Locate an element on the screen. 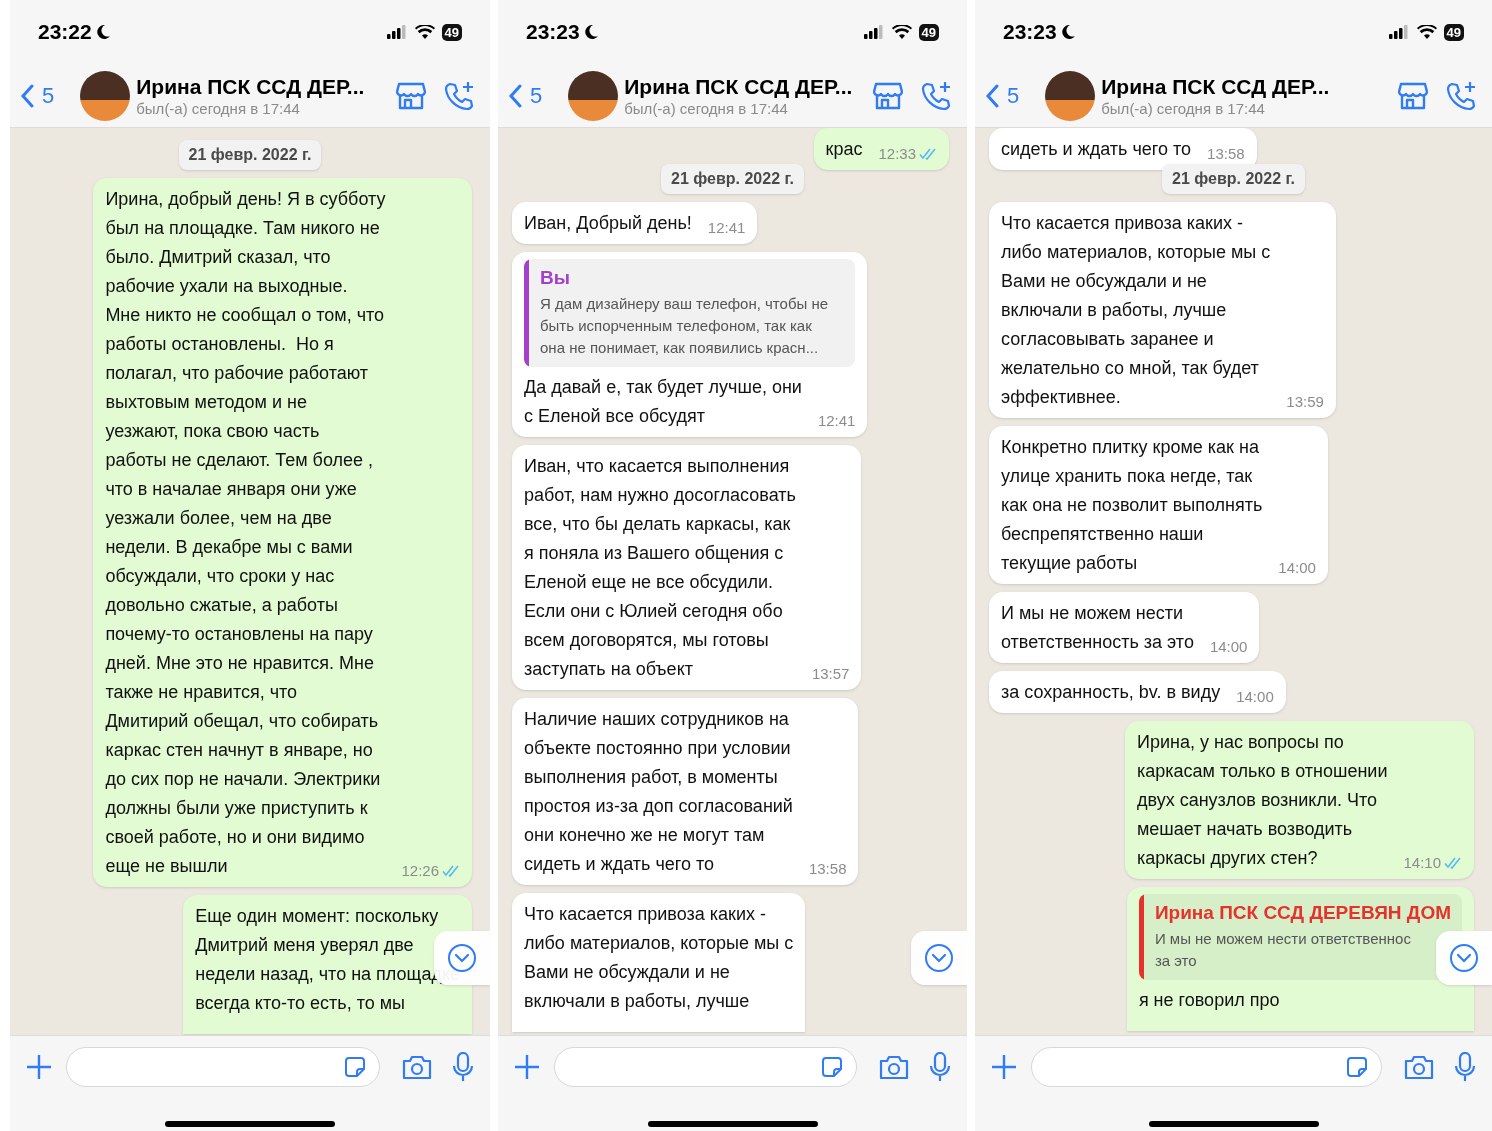 This screenshot has width=1492, height=1131. message-text: И мы не можем нести ответственность за это is located at coordinates (1097, 628).